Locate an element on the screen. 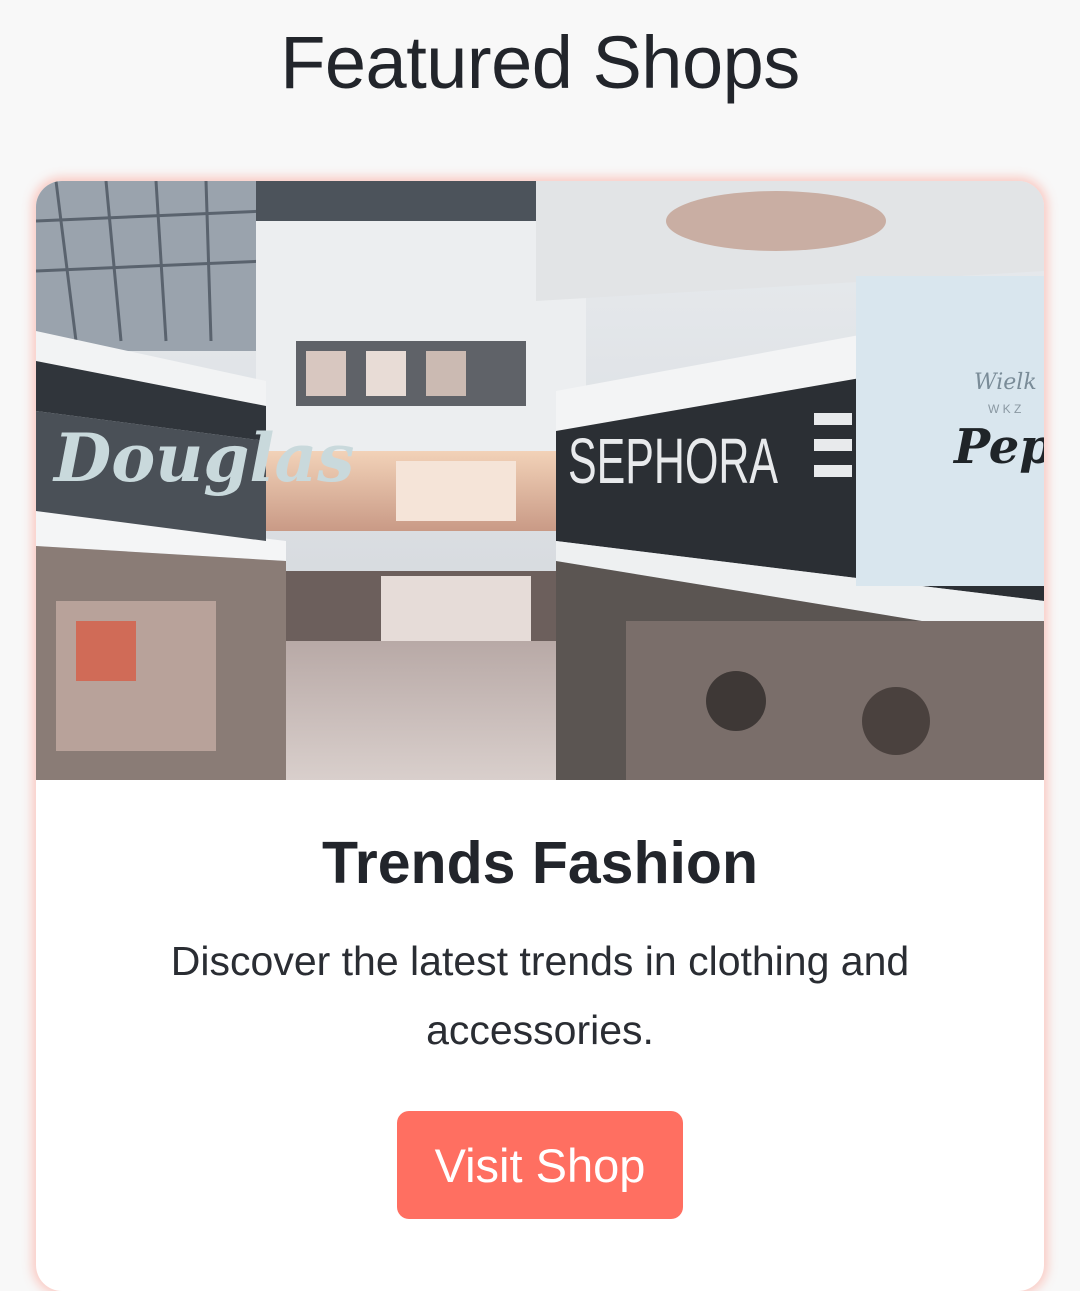 This screenshot has width=1080, height=1291. page-title: Featured Shops is located at coordinates (540, 62).